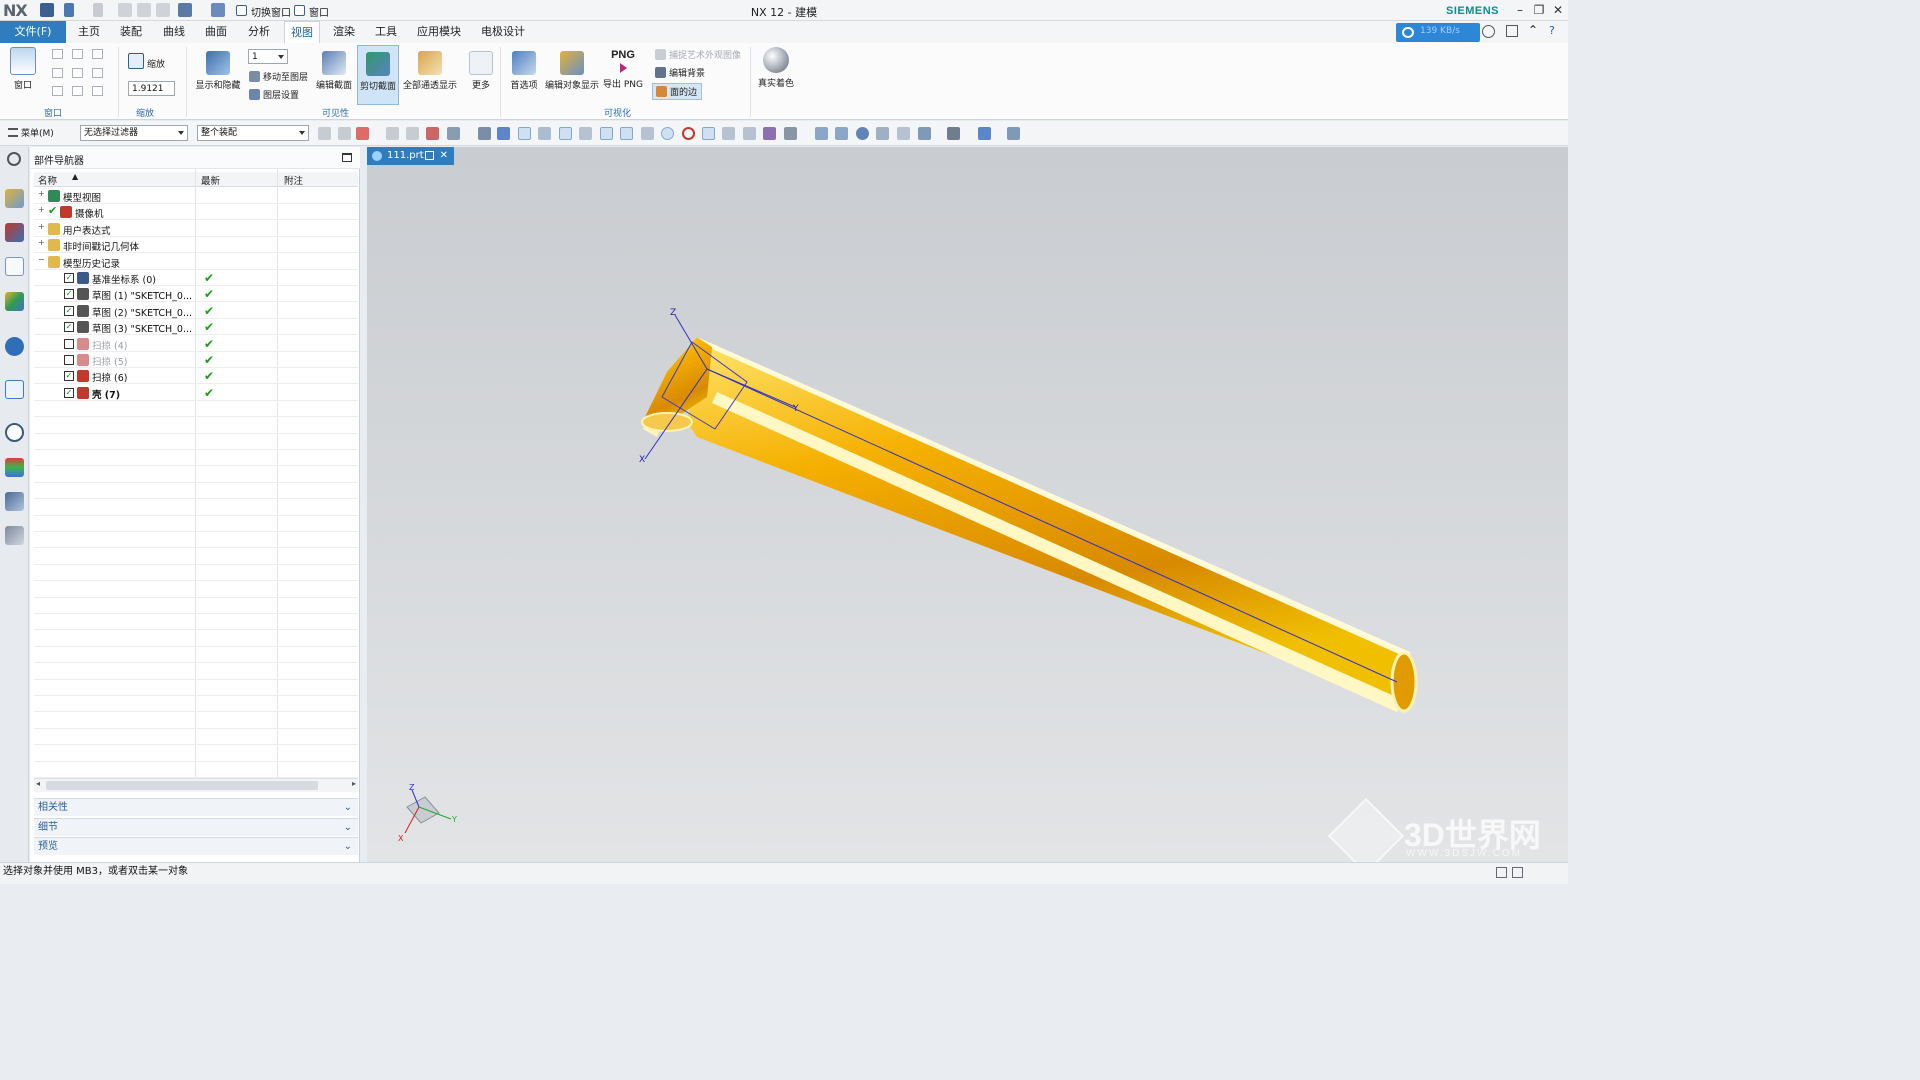 The height and width of the screenshot is (1080, 1920). Describe the element at coordinates (429, 155) in the screenshot. I see `tab-float-icon` at that location.